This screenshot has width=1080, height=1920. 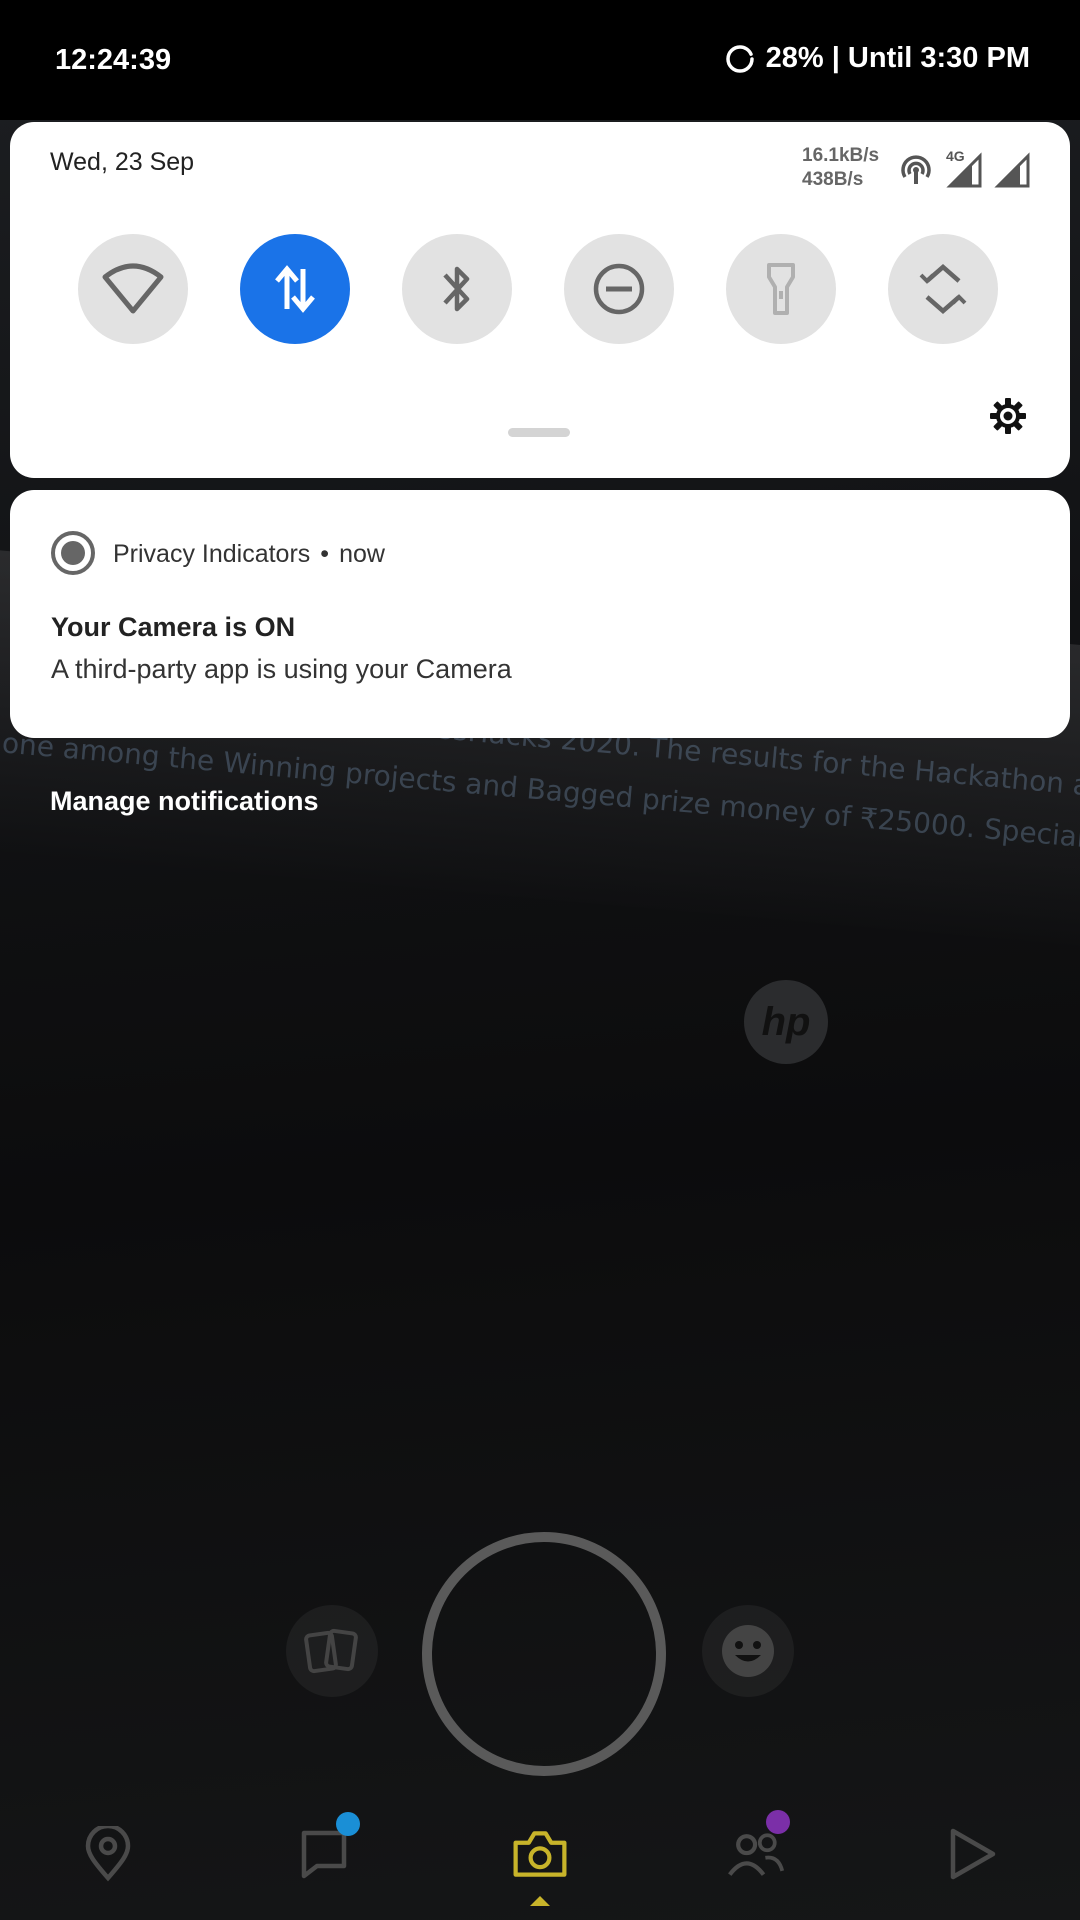 I want to click on wifi-icon, so click(x=133, y=288).